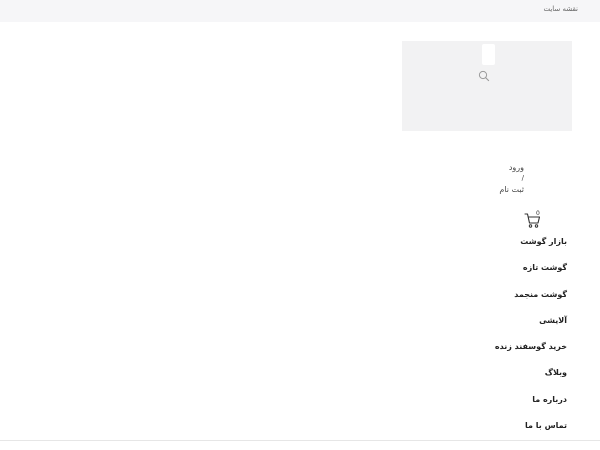  Describe the element at coordinates (487, 86) in the screenshot. I see `search-box` at that location.